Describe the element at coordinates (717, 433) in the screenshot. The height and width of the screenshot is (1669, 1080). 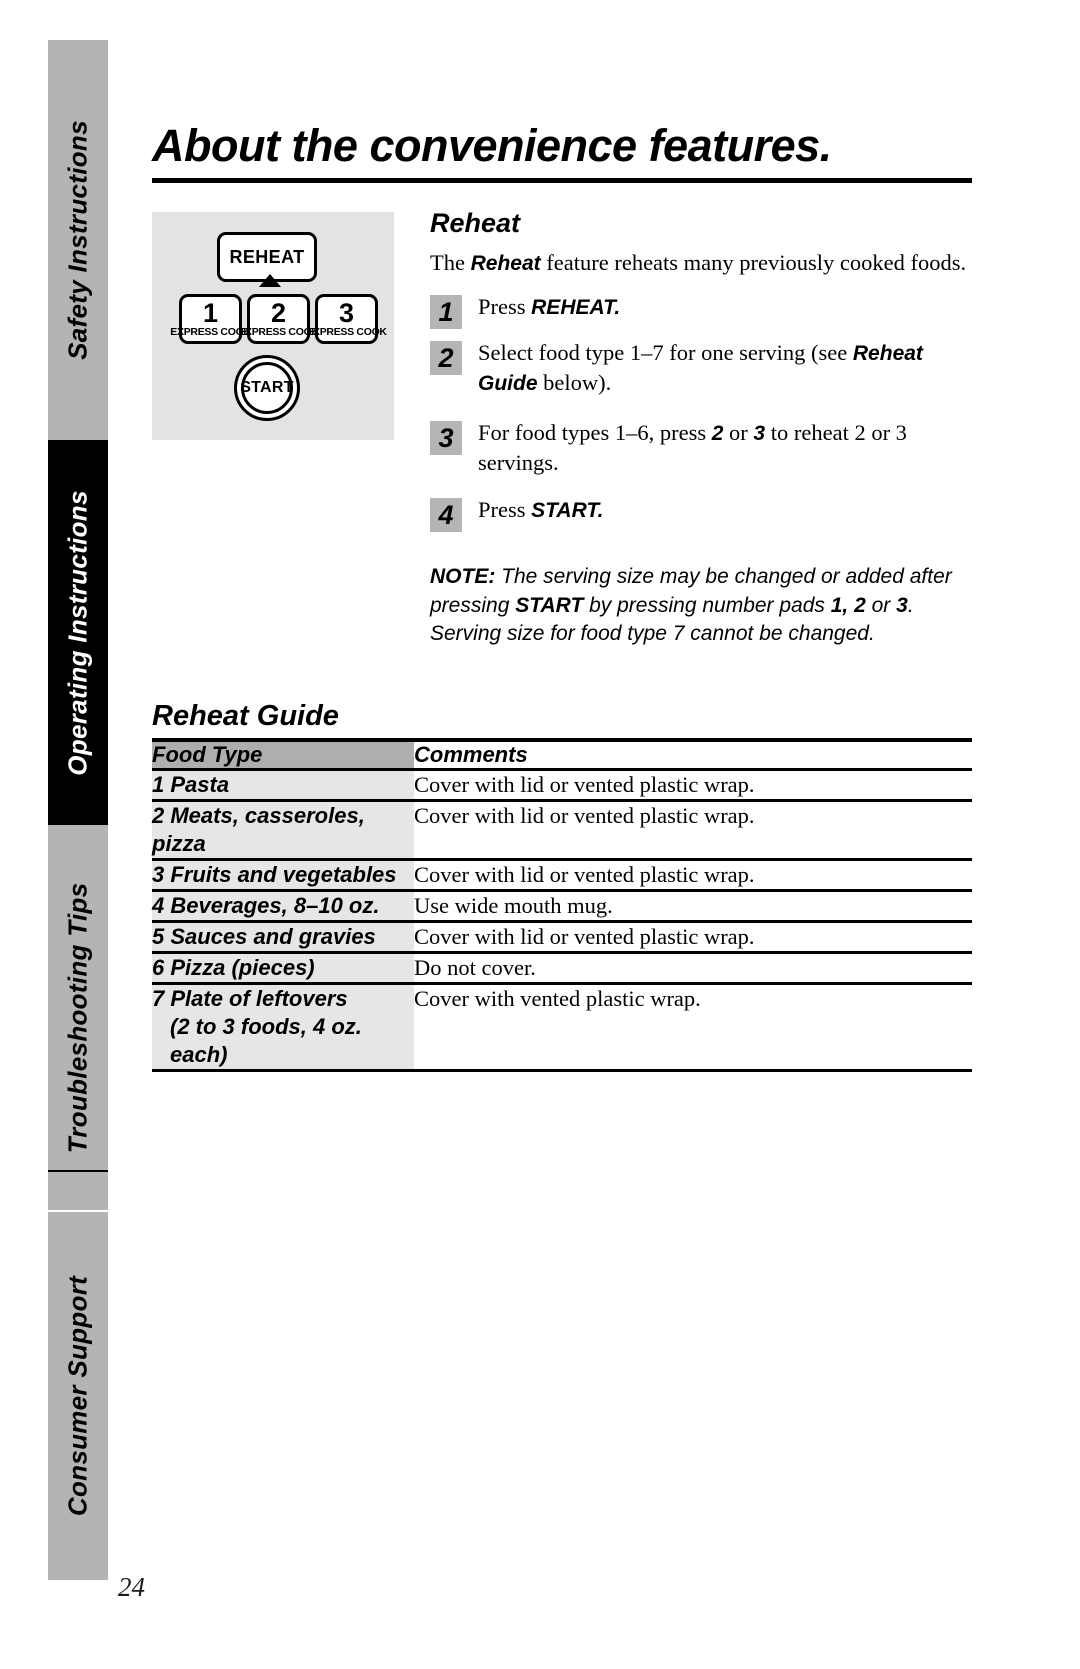
I see `step-text-emphasis: 2` at that location.